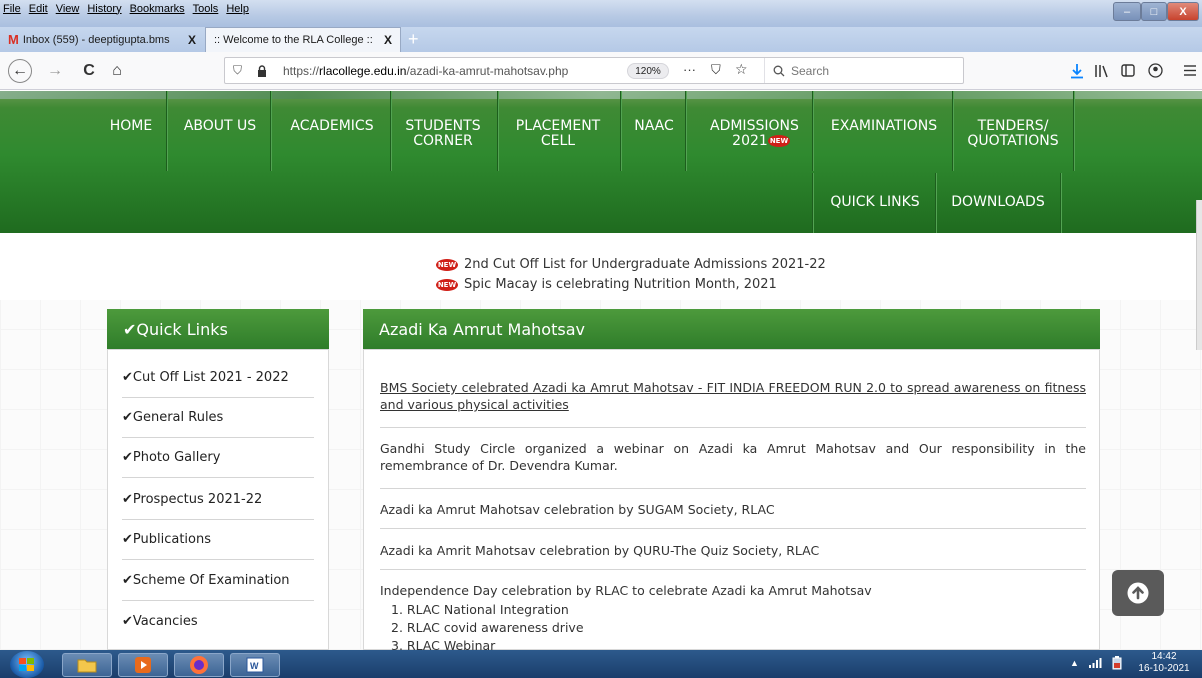 The image size is (1202, 678). Describe the element at coordinates (255, 665) in the screenshot. I see `word-taskbar-button: W` at that location.